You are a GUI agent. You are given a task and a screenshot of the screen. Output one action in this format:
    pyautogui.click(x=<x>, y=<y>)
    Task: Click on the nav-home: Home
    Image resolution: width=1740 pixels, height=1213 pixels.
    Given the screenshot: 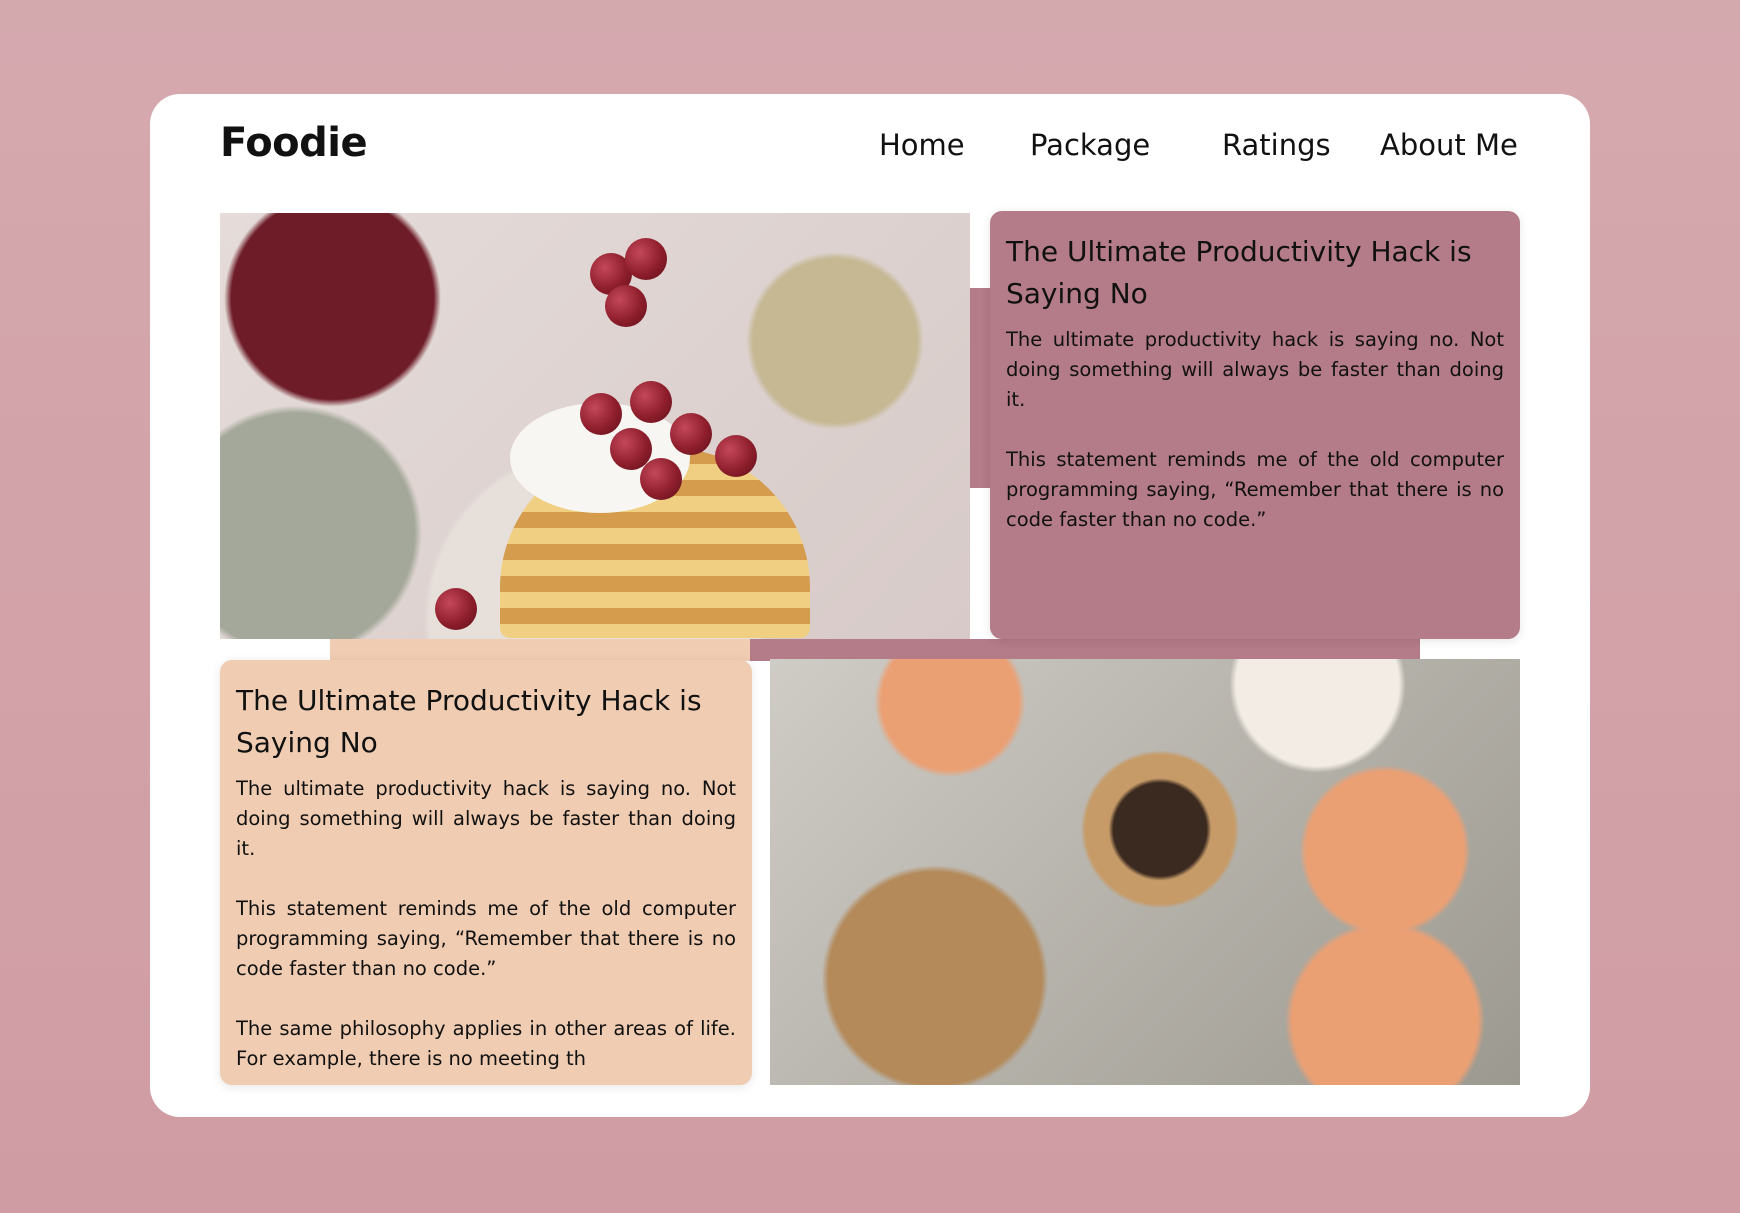 What is the action you would take?
    pyautogui.click(x=922, y=145)
    